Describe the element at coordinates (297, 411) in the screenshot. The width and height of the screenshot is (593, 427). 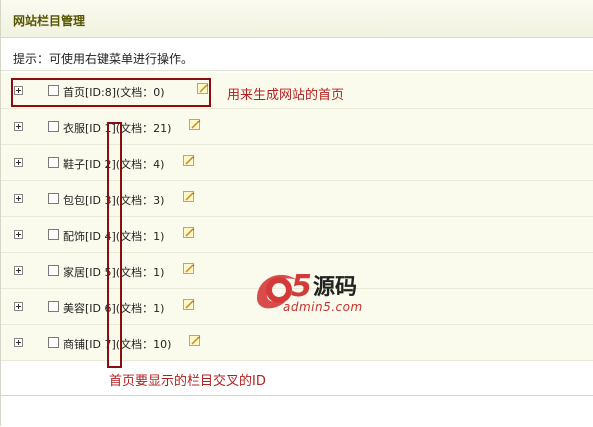
I see `bottom-strip` at that location.